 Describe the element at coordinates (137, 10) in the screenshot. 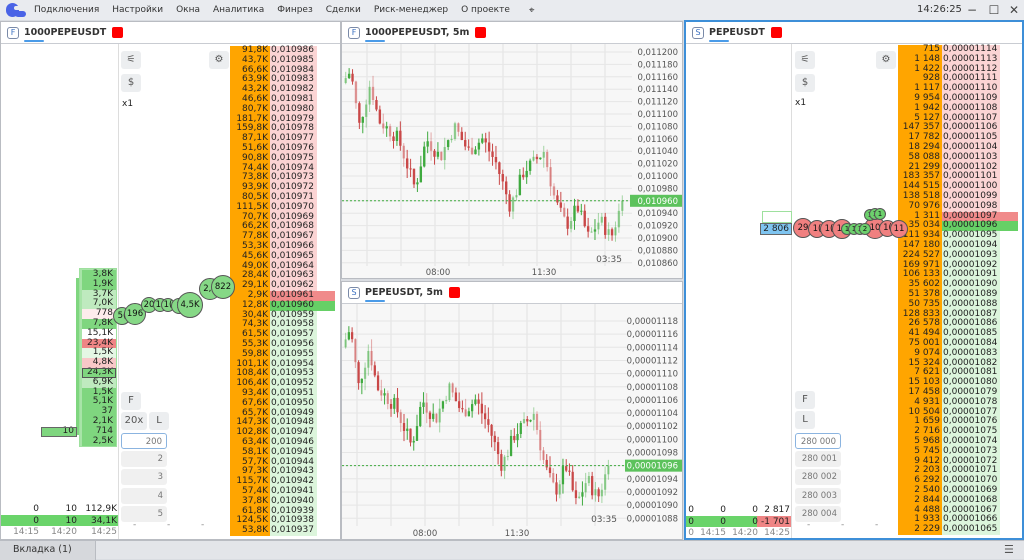

I see `menu-settings: Настройки` at that location.